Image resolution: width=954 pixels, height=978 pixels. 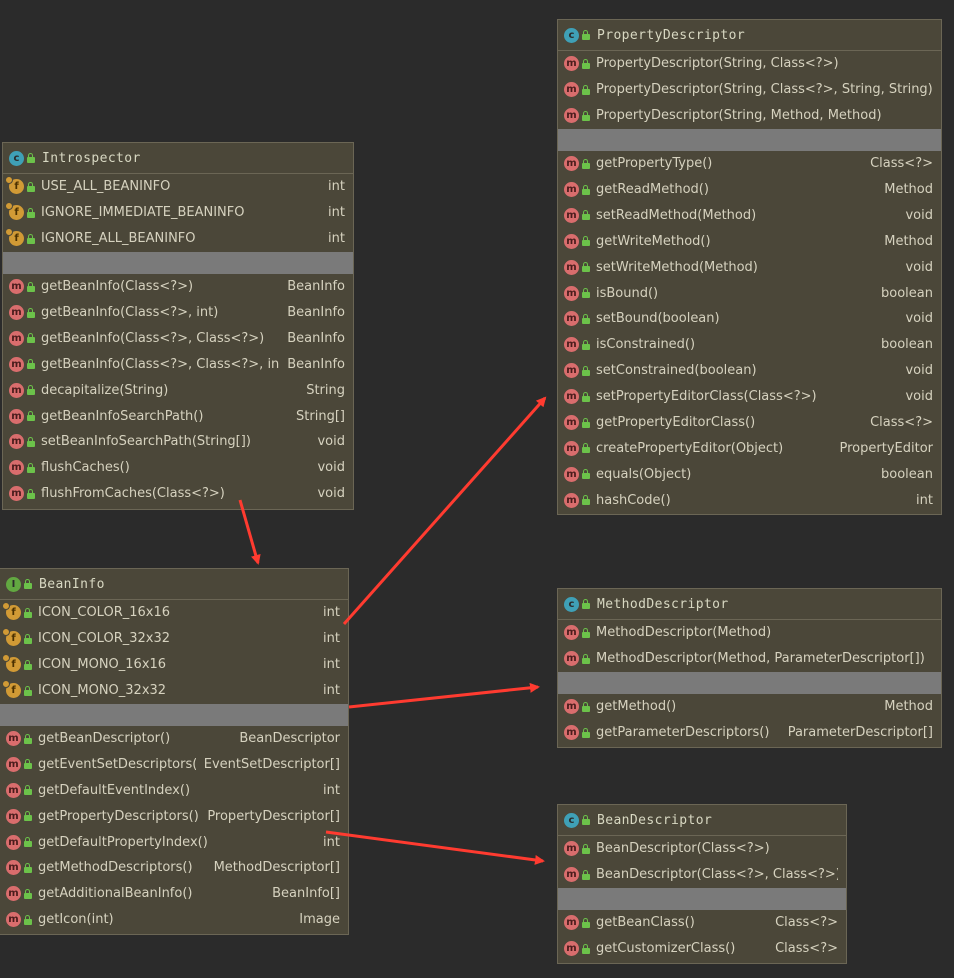 I want to click on method-return-type: Method, so click(x=908, y=241).